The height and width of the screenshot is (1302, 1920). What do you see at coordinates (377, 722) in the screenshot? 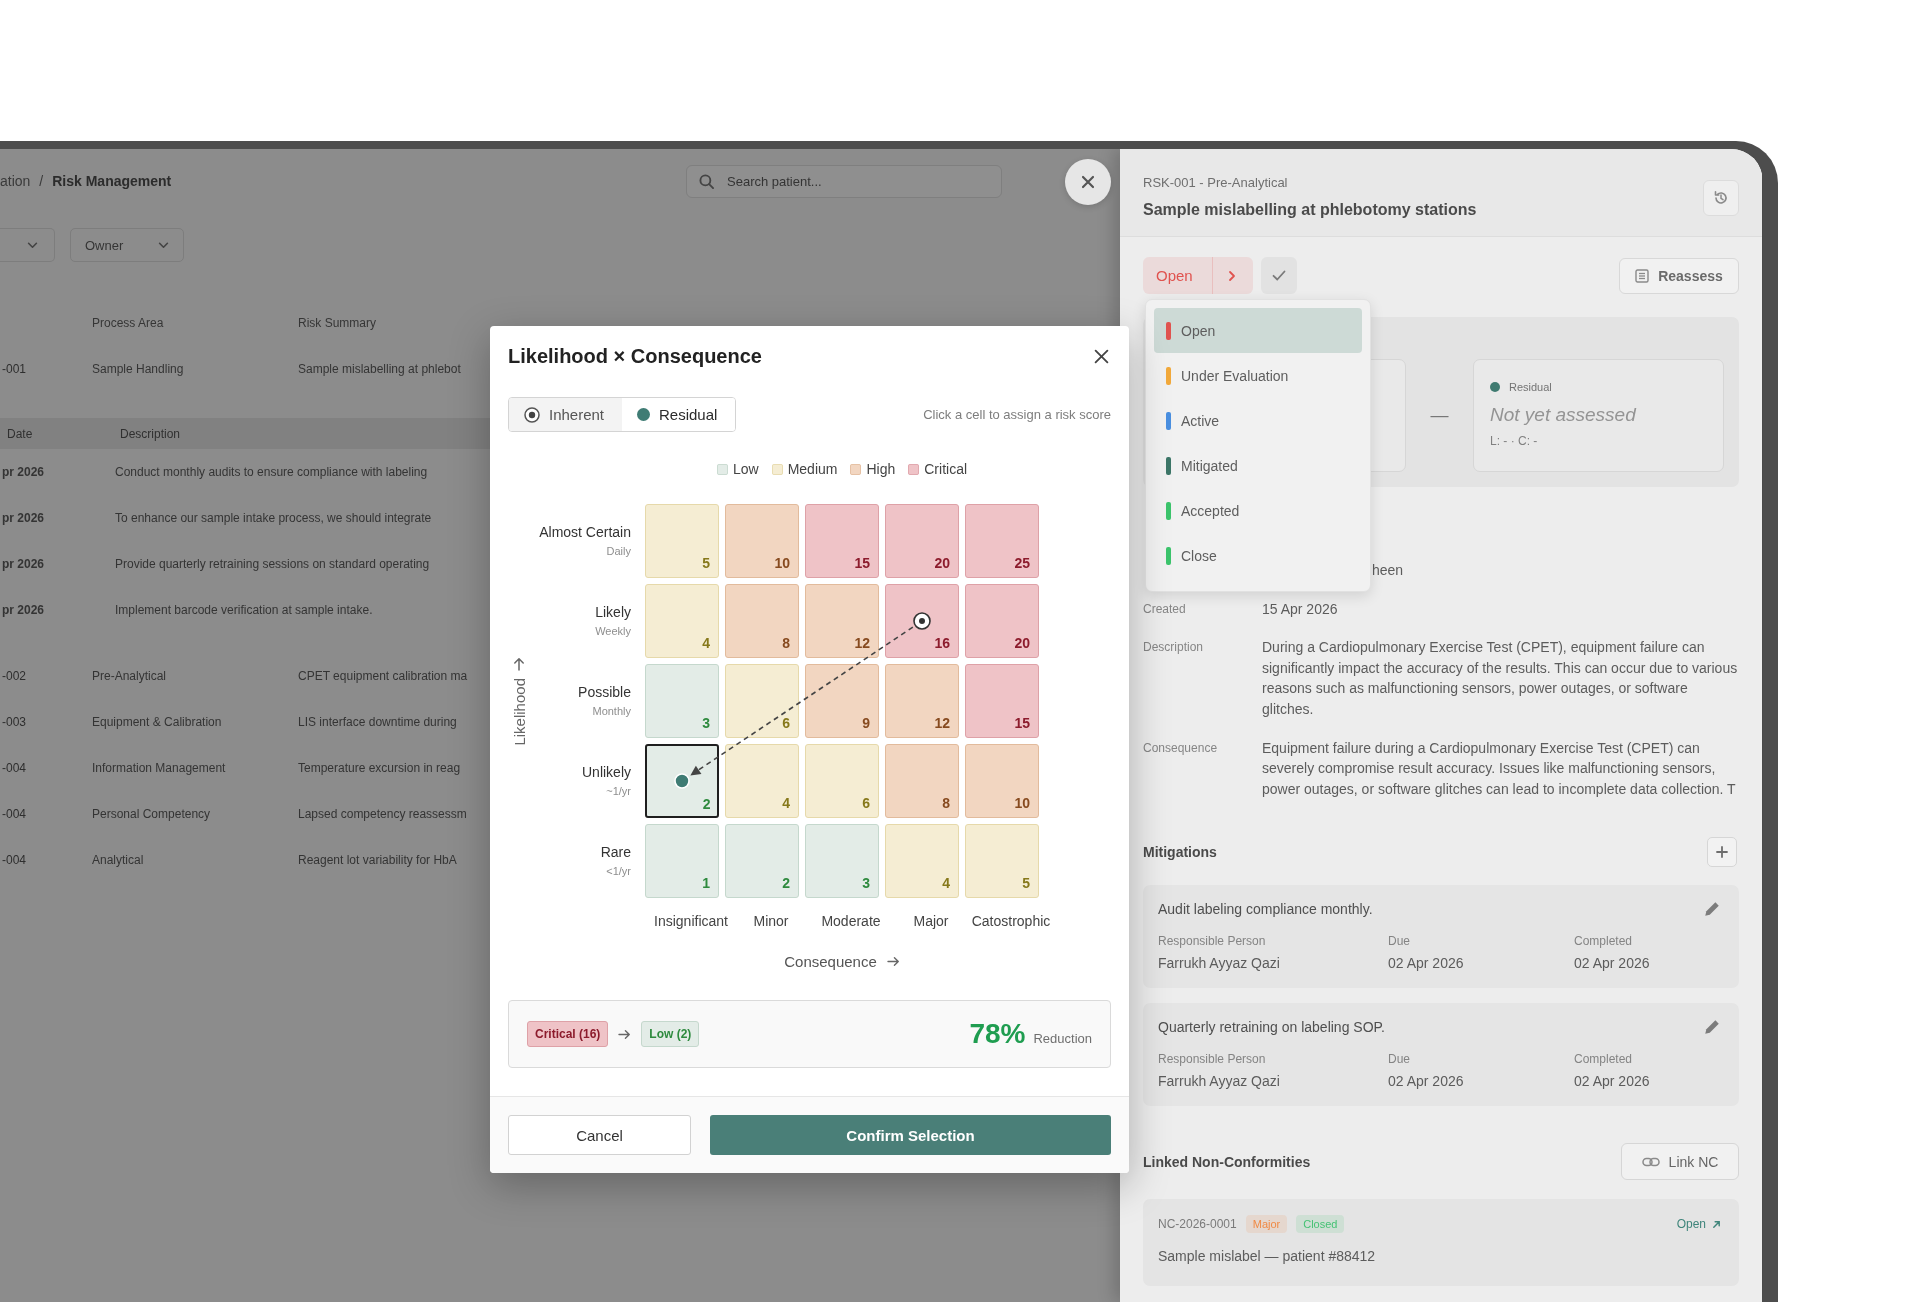
I see `table-cell: LIS interface downtime during` at bounding box center [377, 722].